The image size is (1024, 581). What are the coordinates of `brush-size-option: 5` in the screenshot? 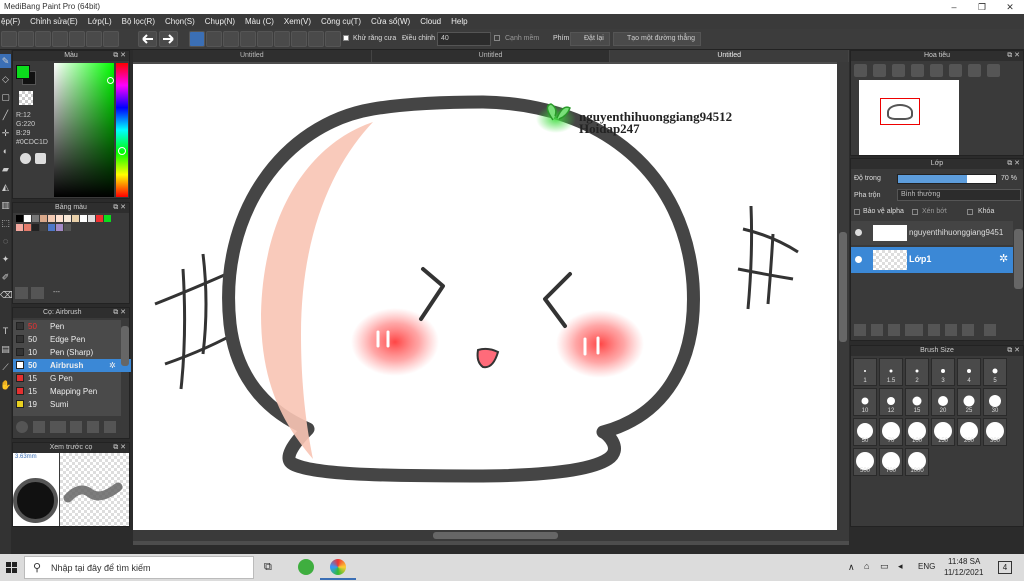 It's located at (995, 372).